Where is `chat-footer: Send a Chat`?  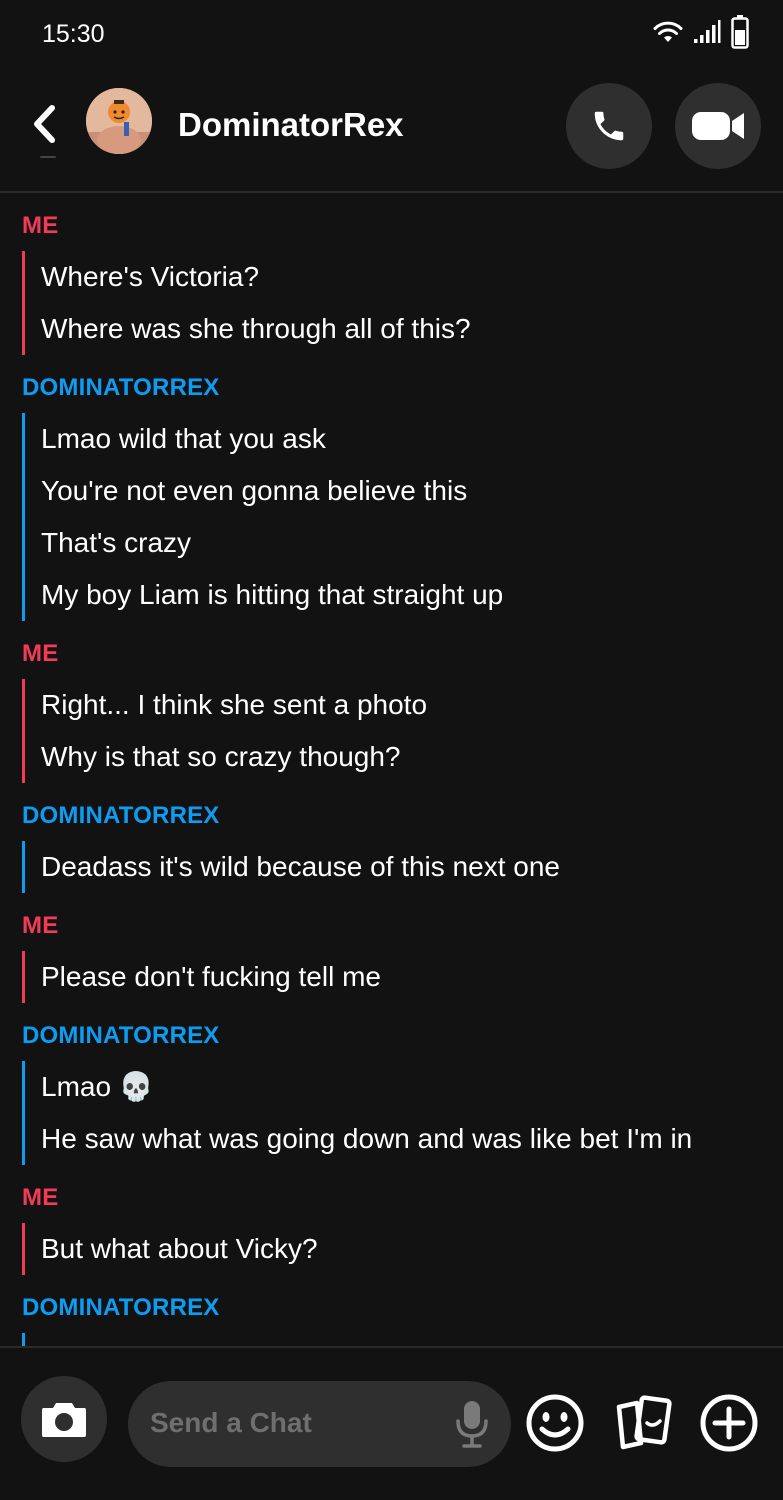 chat-footer: Send a Chat is located at coordinates (391, 1424).